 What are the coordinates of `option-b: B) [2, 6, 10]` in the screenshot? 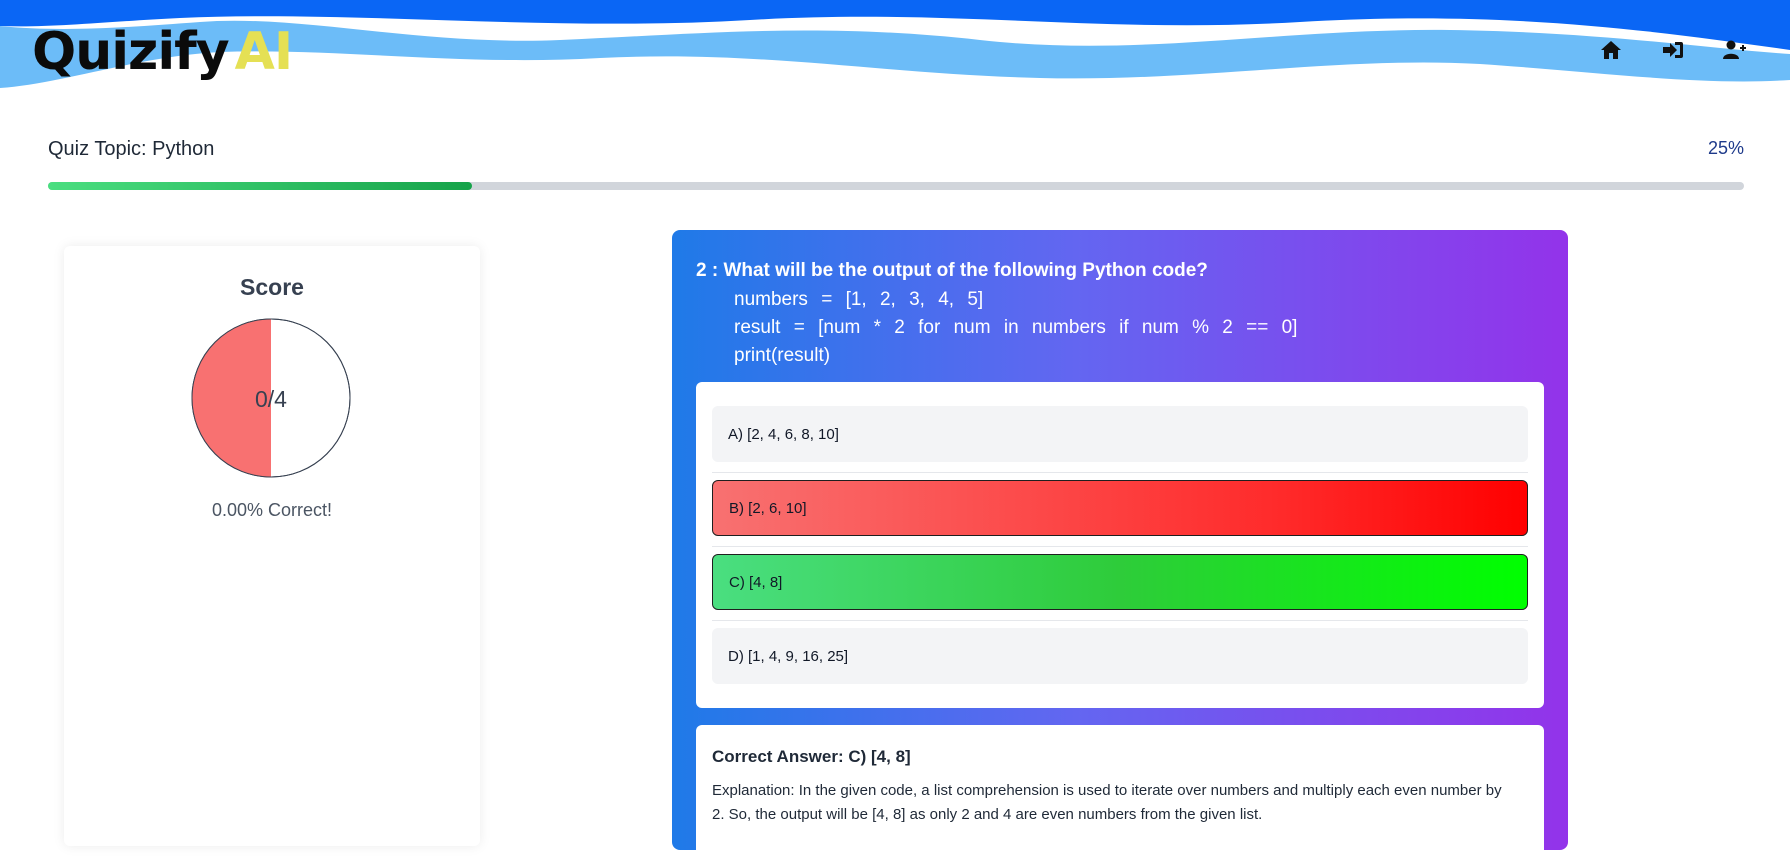 It's located at (1120, 508).